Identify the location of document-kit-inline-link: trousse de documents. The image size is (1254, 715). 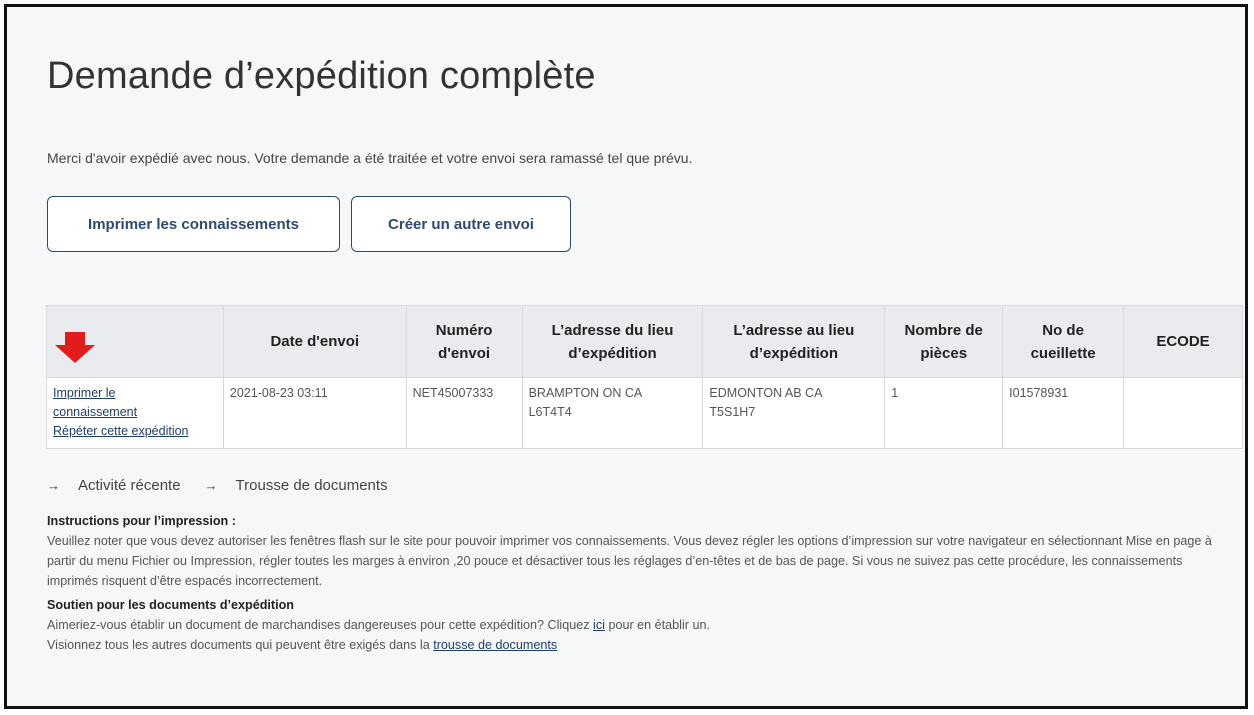
(495, 645).